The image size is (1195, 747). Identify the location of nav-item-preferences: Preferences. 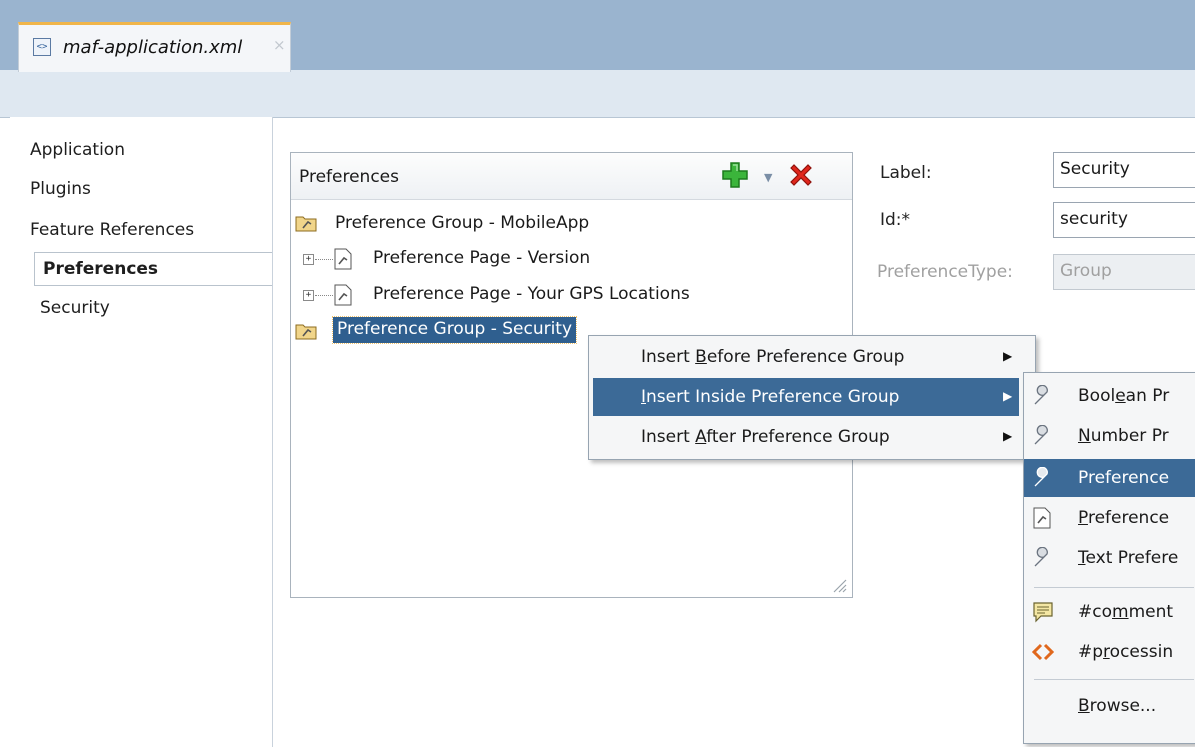
(100, 269).